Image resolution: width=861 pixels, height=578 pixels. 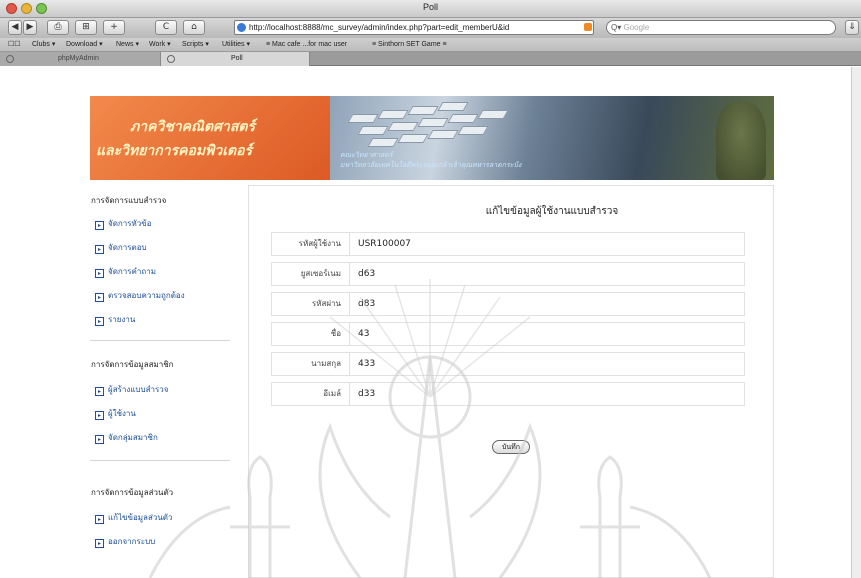 What do you see at coordinates (132, 492) in the screenshot?
I see `sidebar-section-personal-title: การจัดการข้อมูลส่วนตัว` at bounding box center [132, 492].